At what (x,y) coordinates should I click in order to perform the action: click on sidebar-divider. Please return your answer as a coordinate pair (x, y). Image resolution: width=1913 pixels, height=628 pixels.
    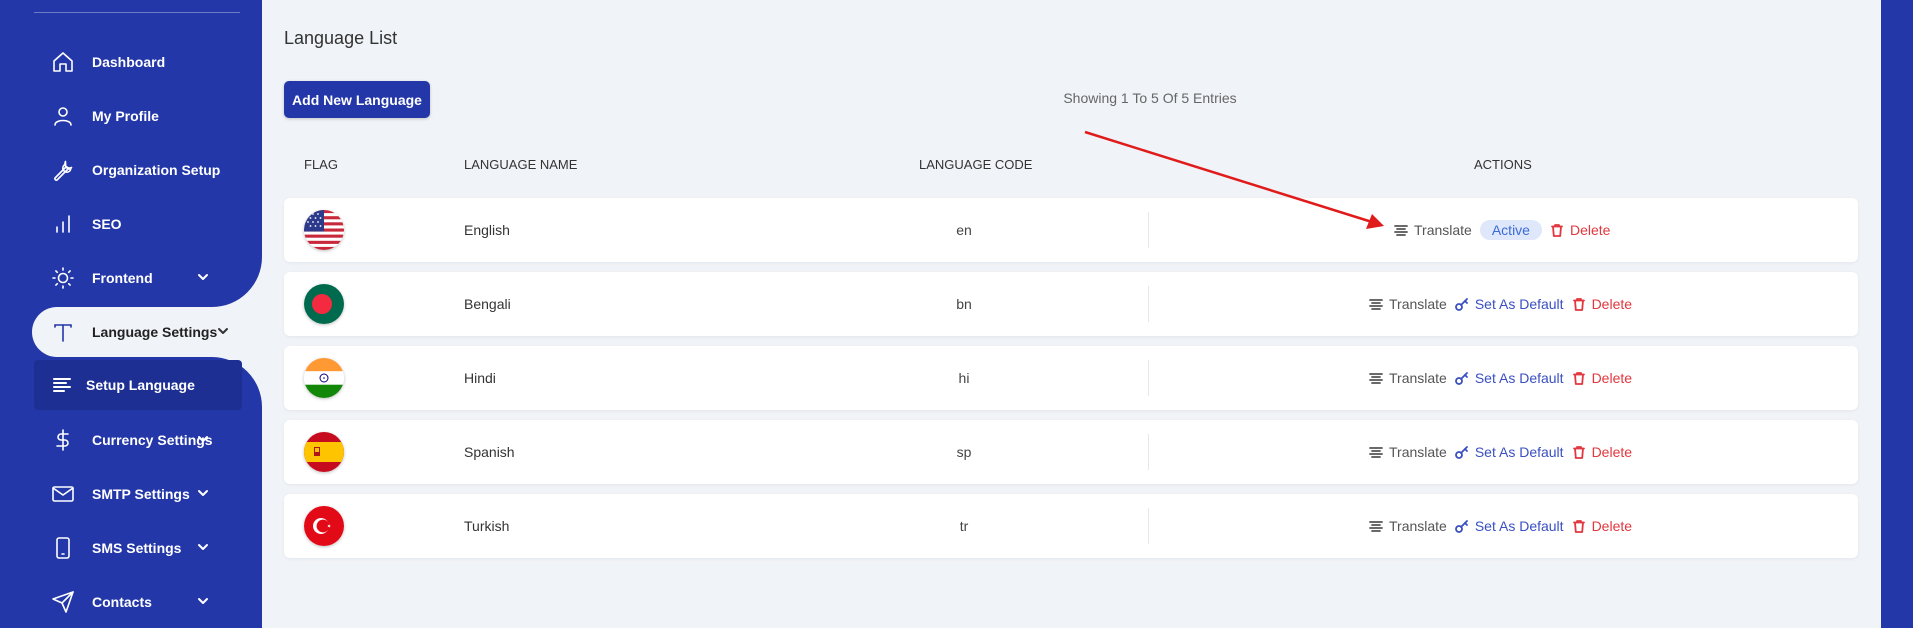
    Looking at the image, I should click on (137, 12).